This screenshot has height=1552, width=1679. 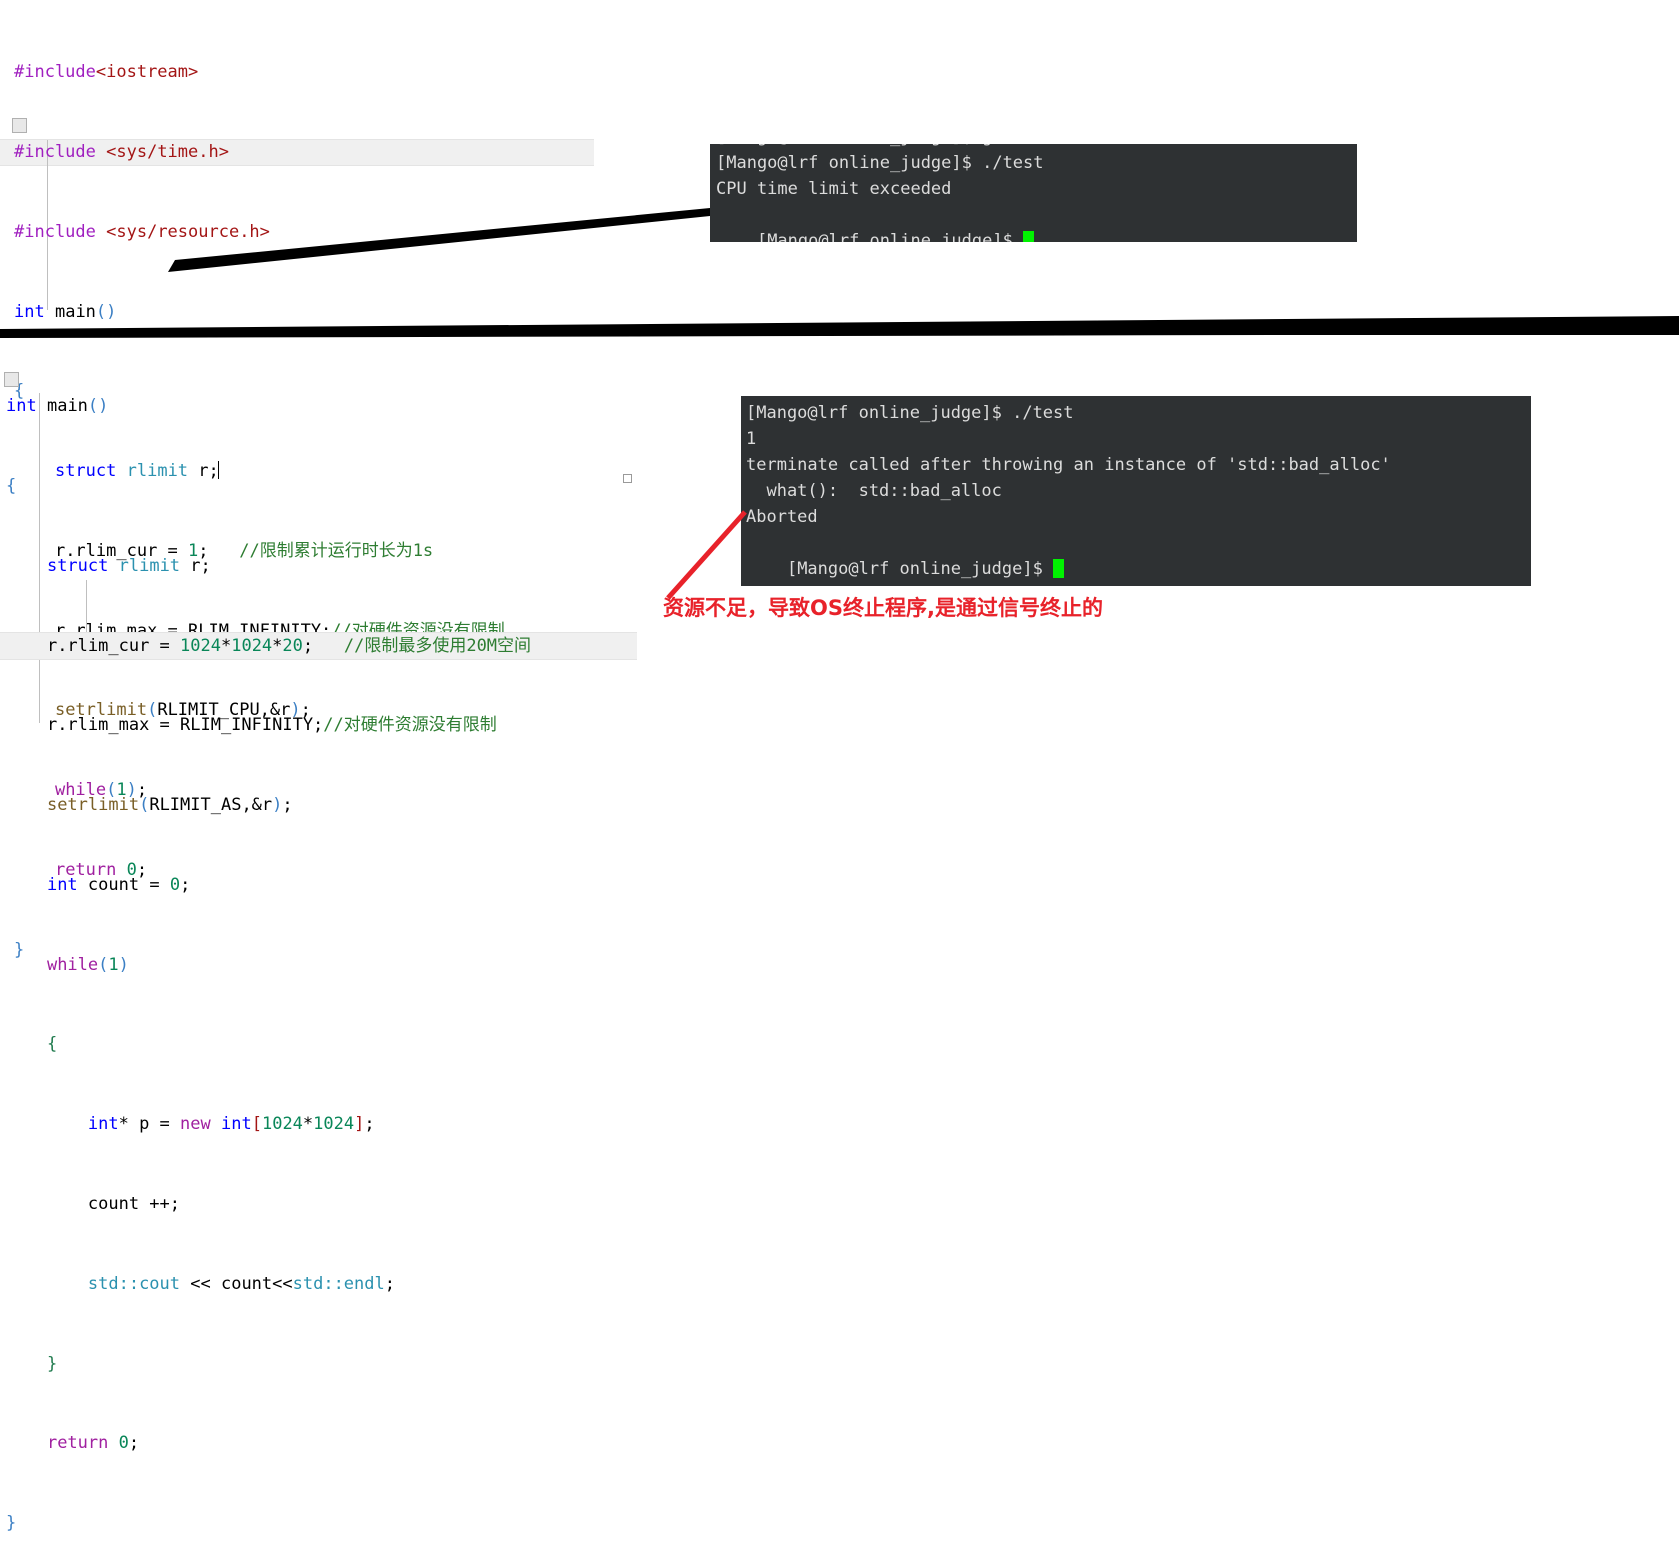 I want to click on terminal-top-prompt: [Mango@lrf online_judge]$, so click(x=890, y=236).